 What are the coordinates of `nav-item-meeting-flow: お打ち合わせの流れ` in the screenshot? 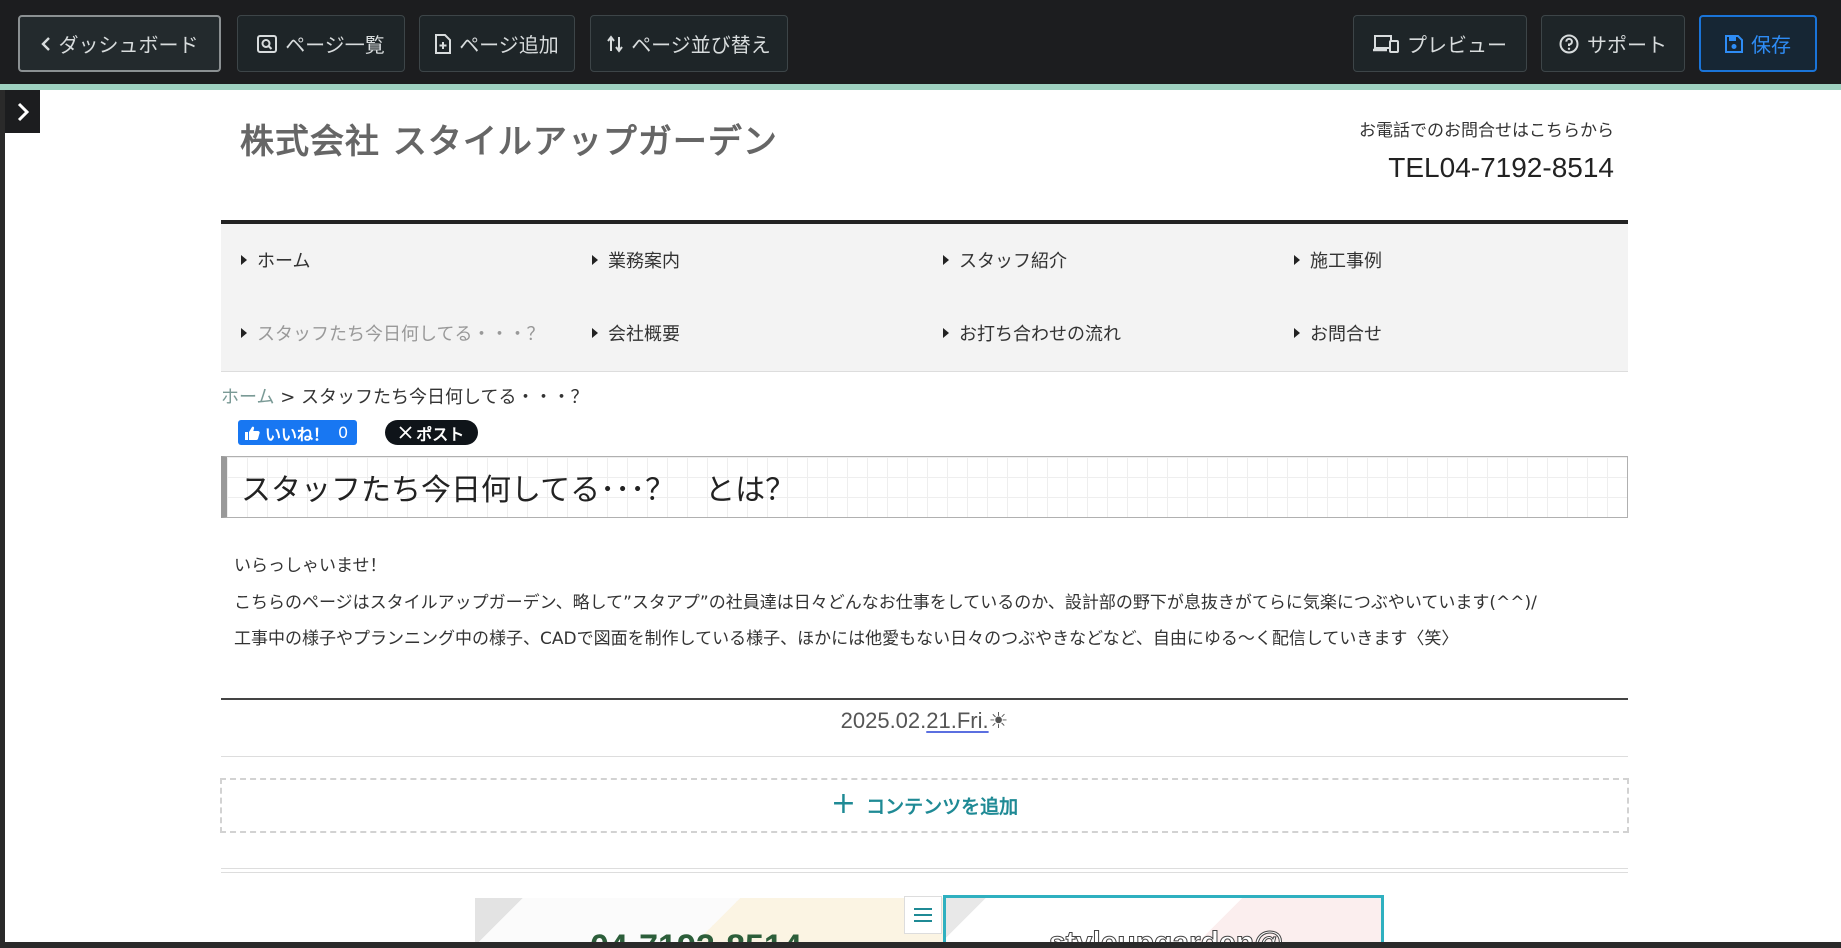 It's located at (1113, 333).